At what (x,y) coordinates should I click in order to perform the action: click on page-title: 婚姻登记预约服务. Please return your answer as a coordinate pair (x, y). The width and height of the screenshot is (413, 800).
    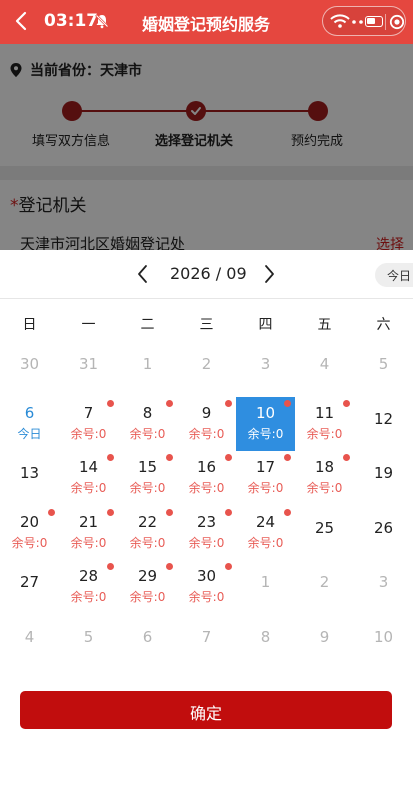
    Looking at the image, I should click on (206, 24).